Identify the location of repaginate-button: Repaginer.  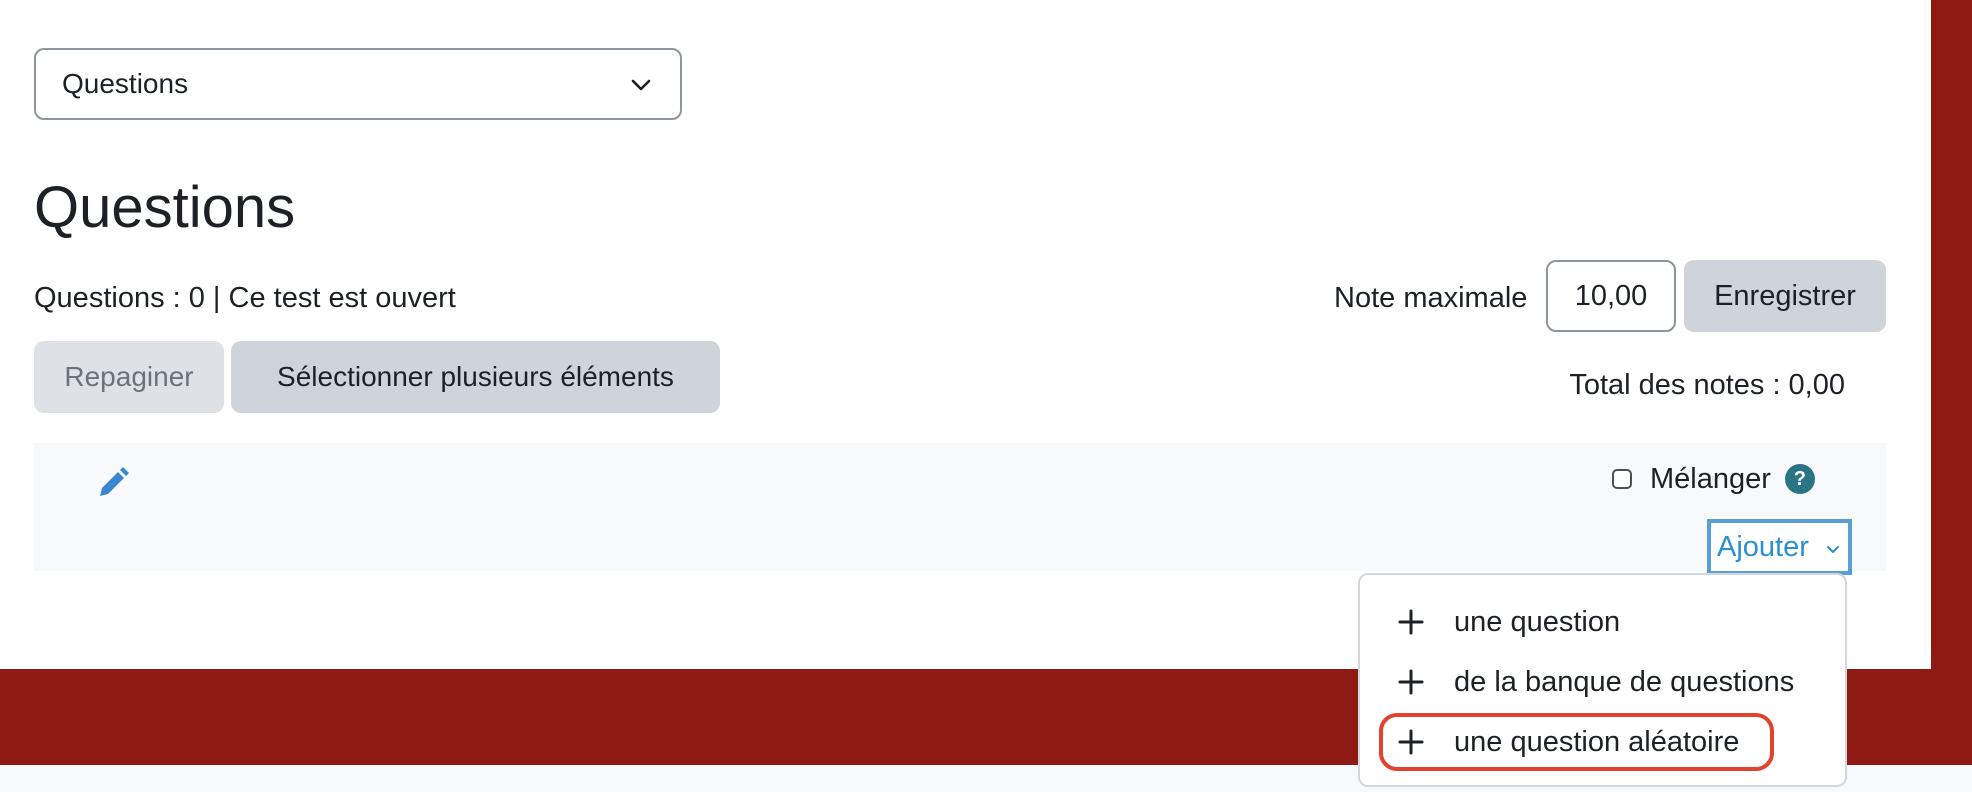
(129, 377).